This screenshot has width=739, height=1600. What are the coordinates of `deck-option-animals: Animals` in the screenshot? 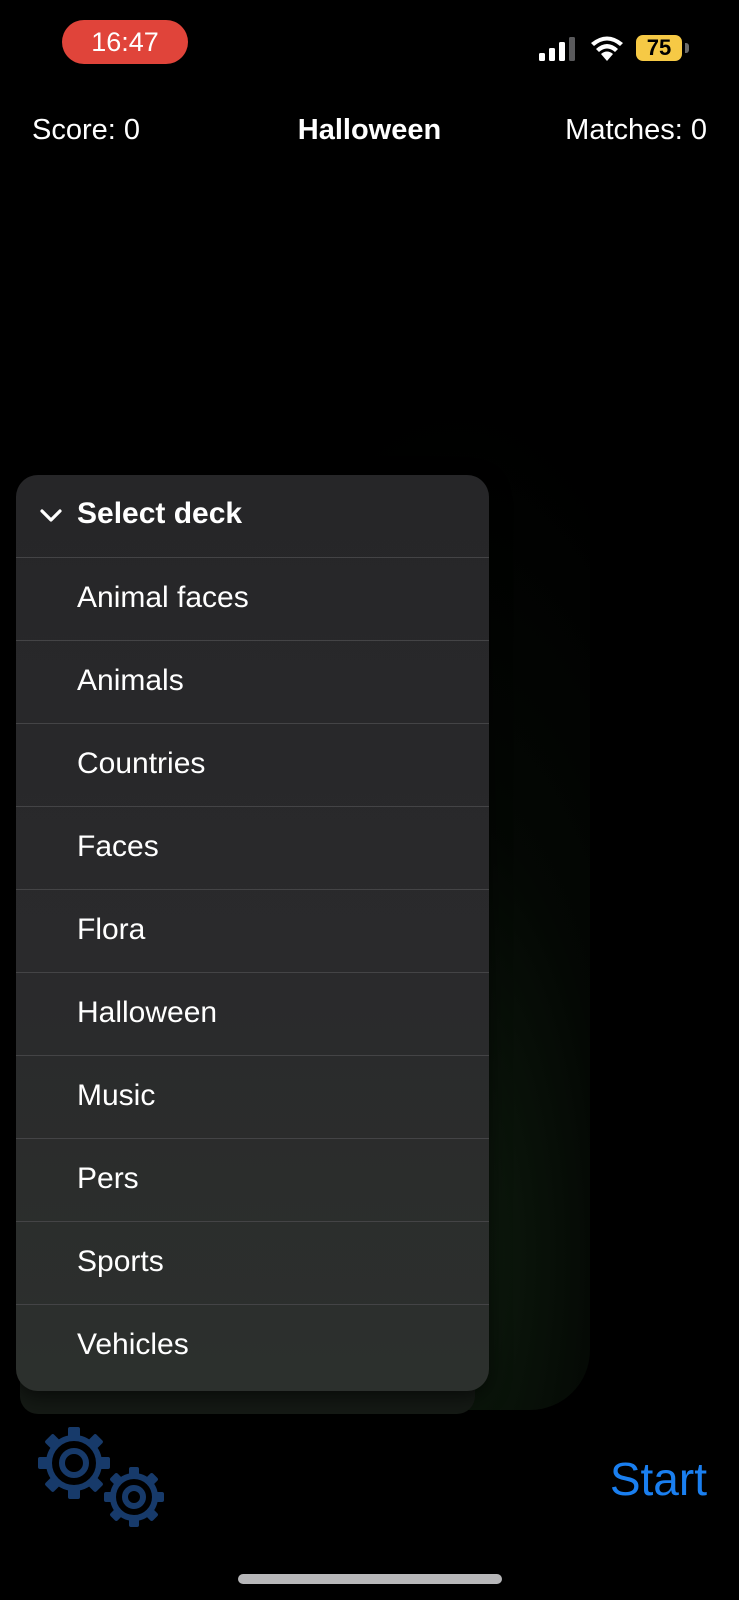 It's located at (252, 682).